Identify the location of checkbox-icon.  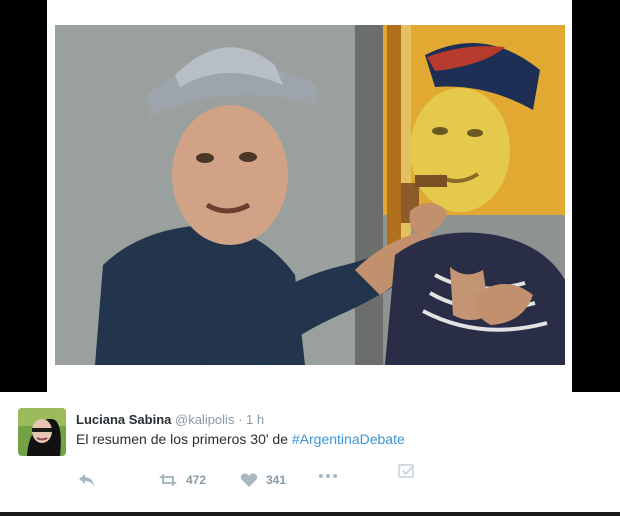
(406, 471).